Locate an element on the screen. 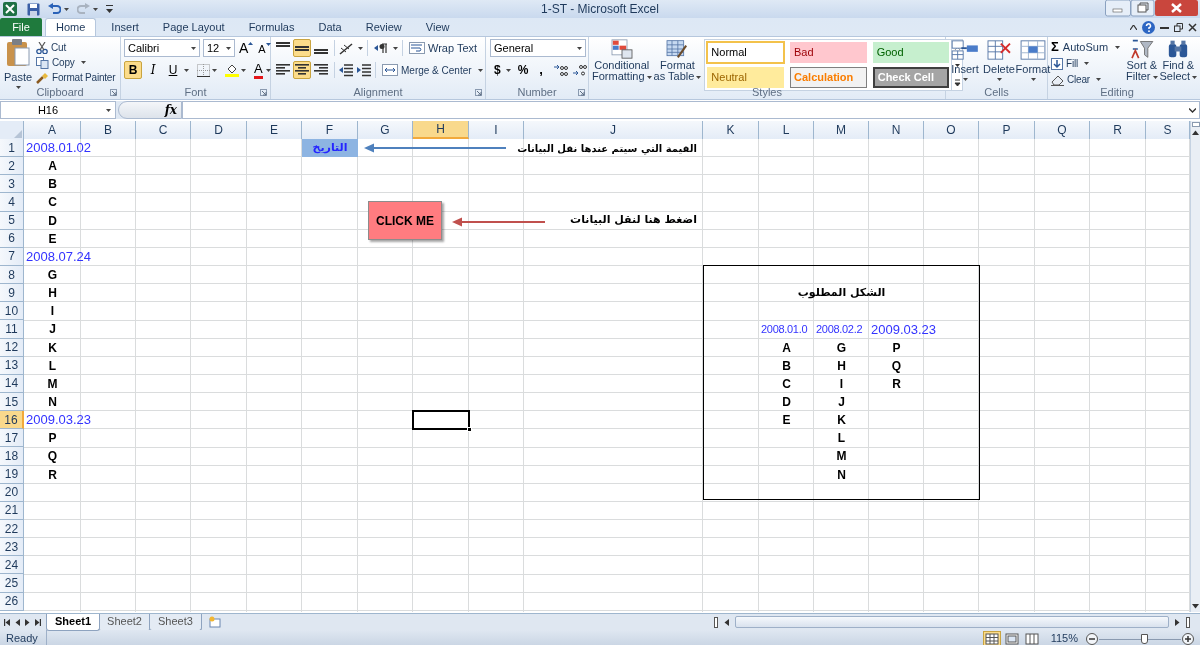 Image resolution: width=1200 pixels, height=645 pixels. autosum-button: Σ AutoSum is located at coordinates (1086, 47).